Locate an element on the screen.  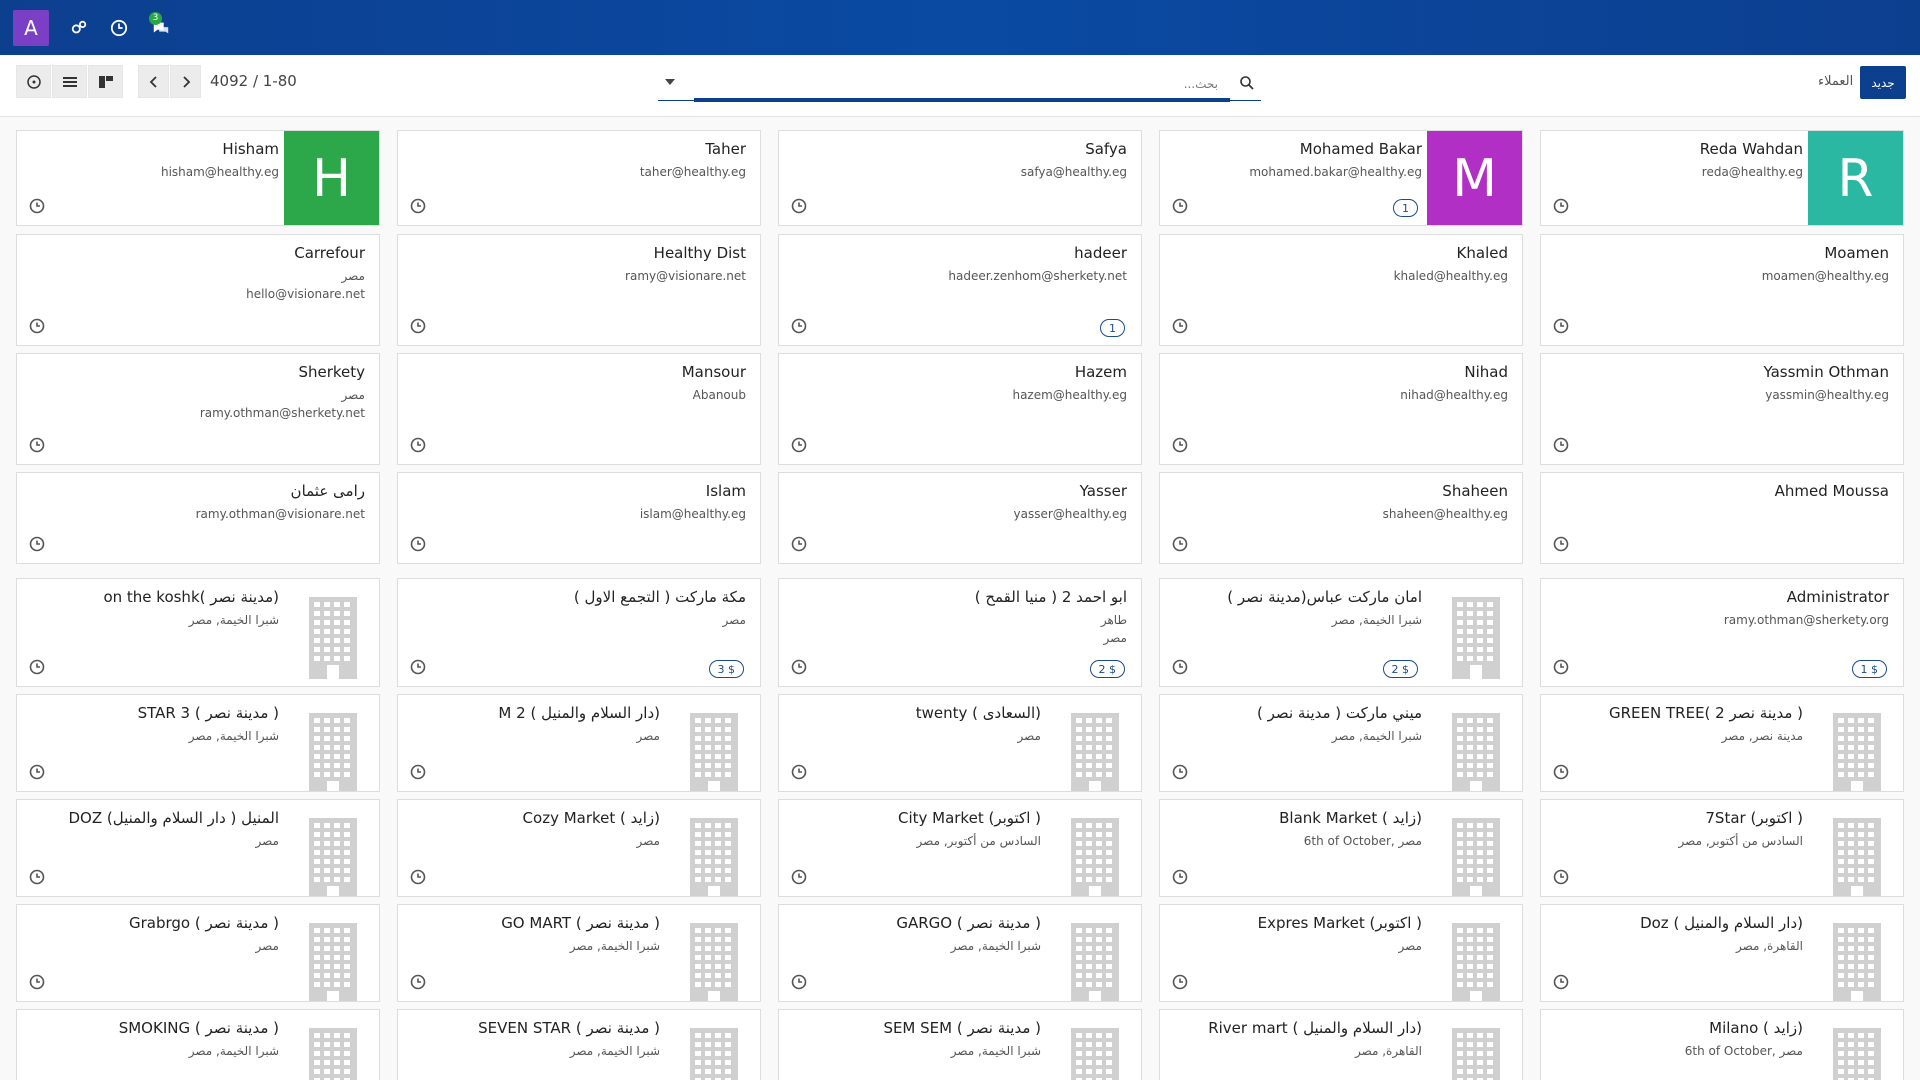
kanban-card: hadeer hadeer.zenhom@sherkety.net 1 is located at coordinates (960, 290).